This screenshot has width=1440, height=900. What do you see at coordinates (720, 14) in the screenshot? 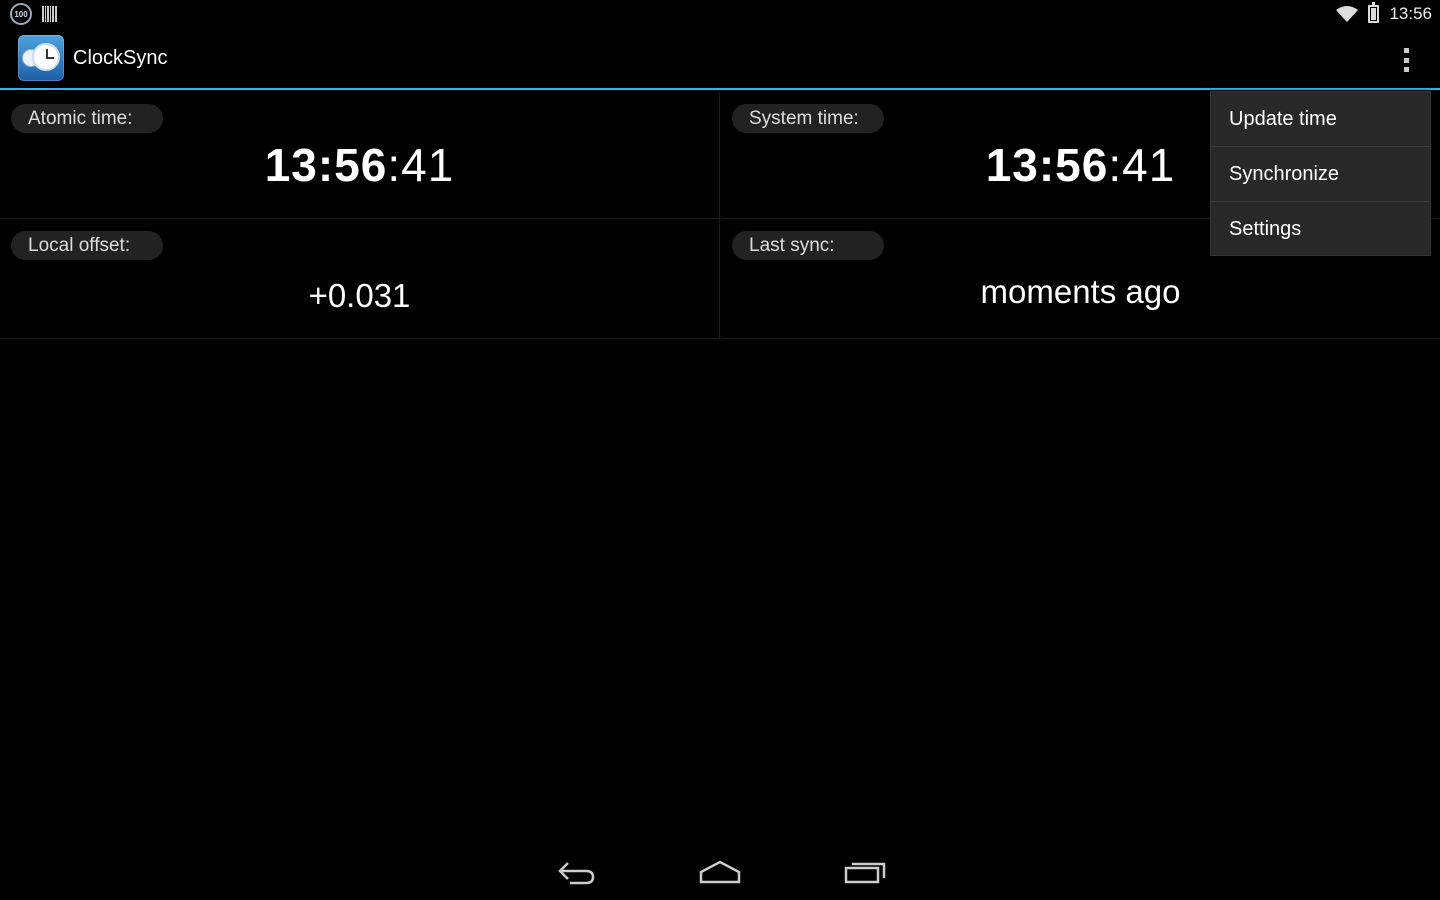
I see `status-bar: 100 13:56` at bounding box center [720, 14].